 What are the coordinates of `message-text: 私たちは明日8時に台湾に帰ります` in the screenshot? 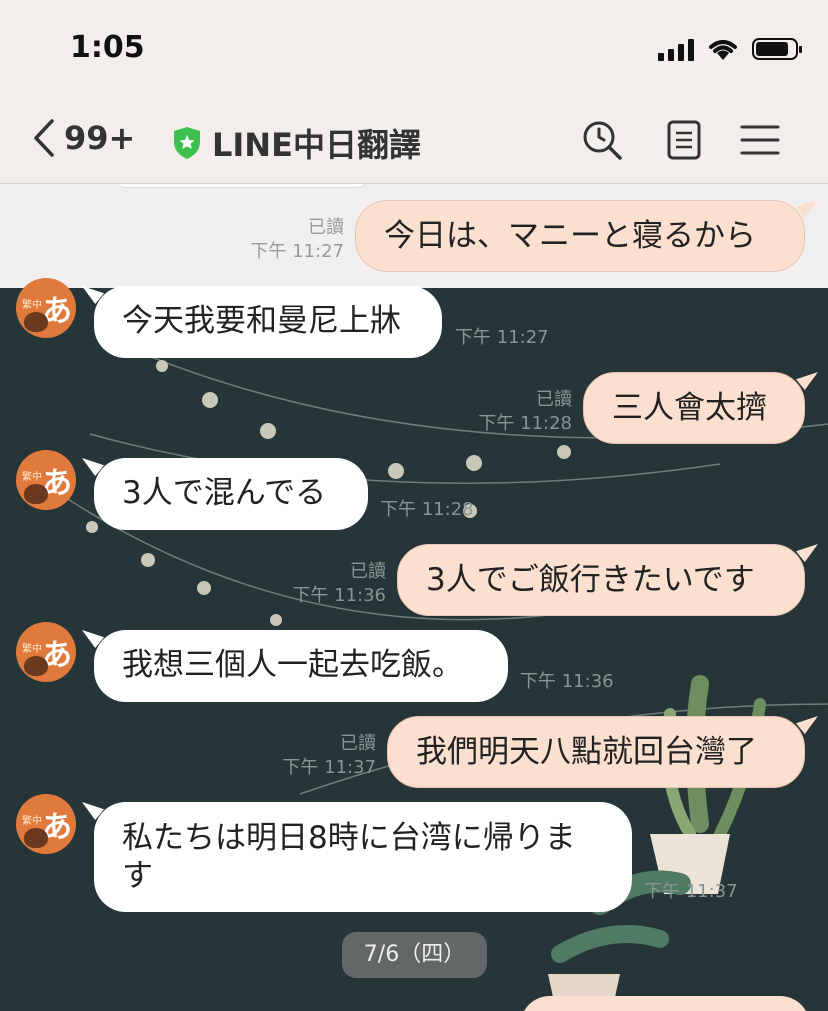 It's located at (349, 857).